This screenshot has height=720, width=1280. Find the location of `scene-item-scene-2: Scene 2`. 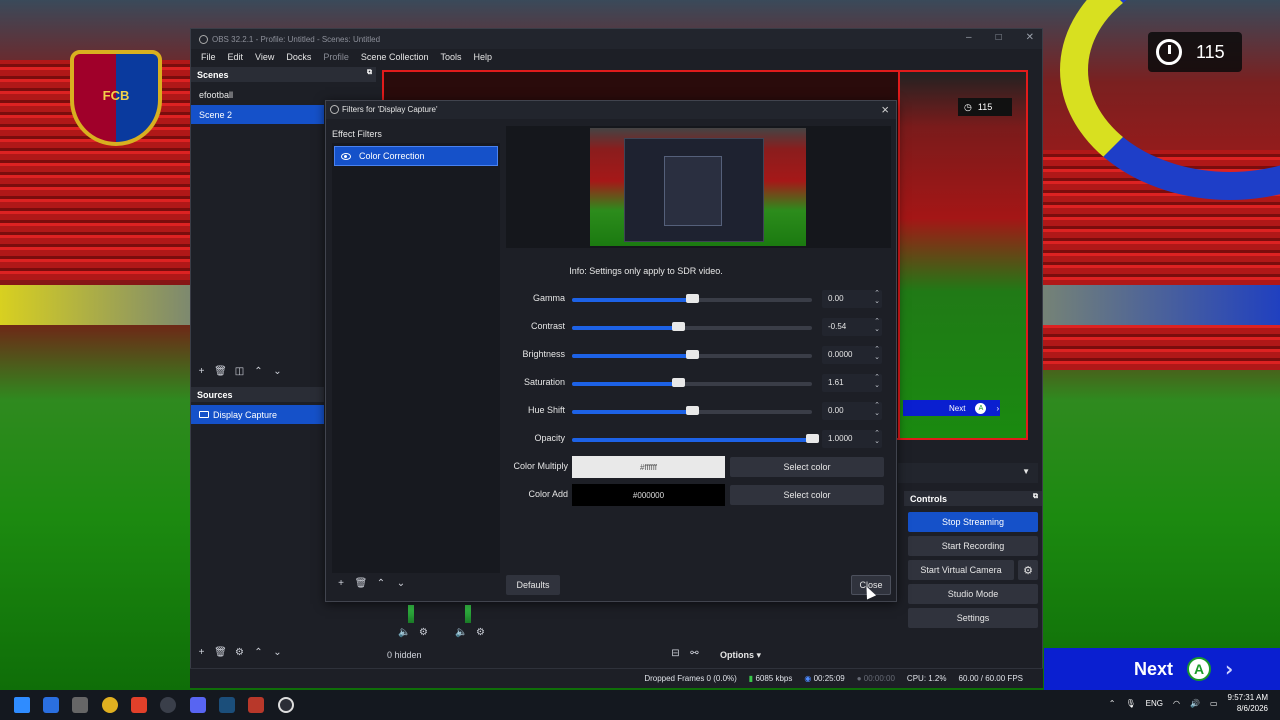

scene-item-scene-2: Scene 2 is located at coordinates (257, 114).